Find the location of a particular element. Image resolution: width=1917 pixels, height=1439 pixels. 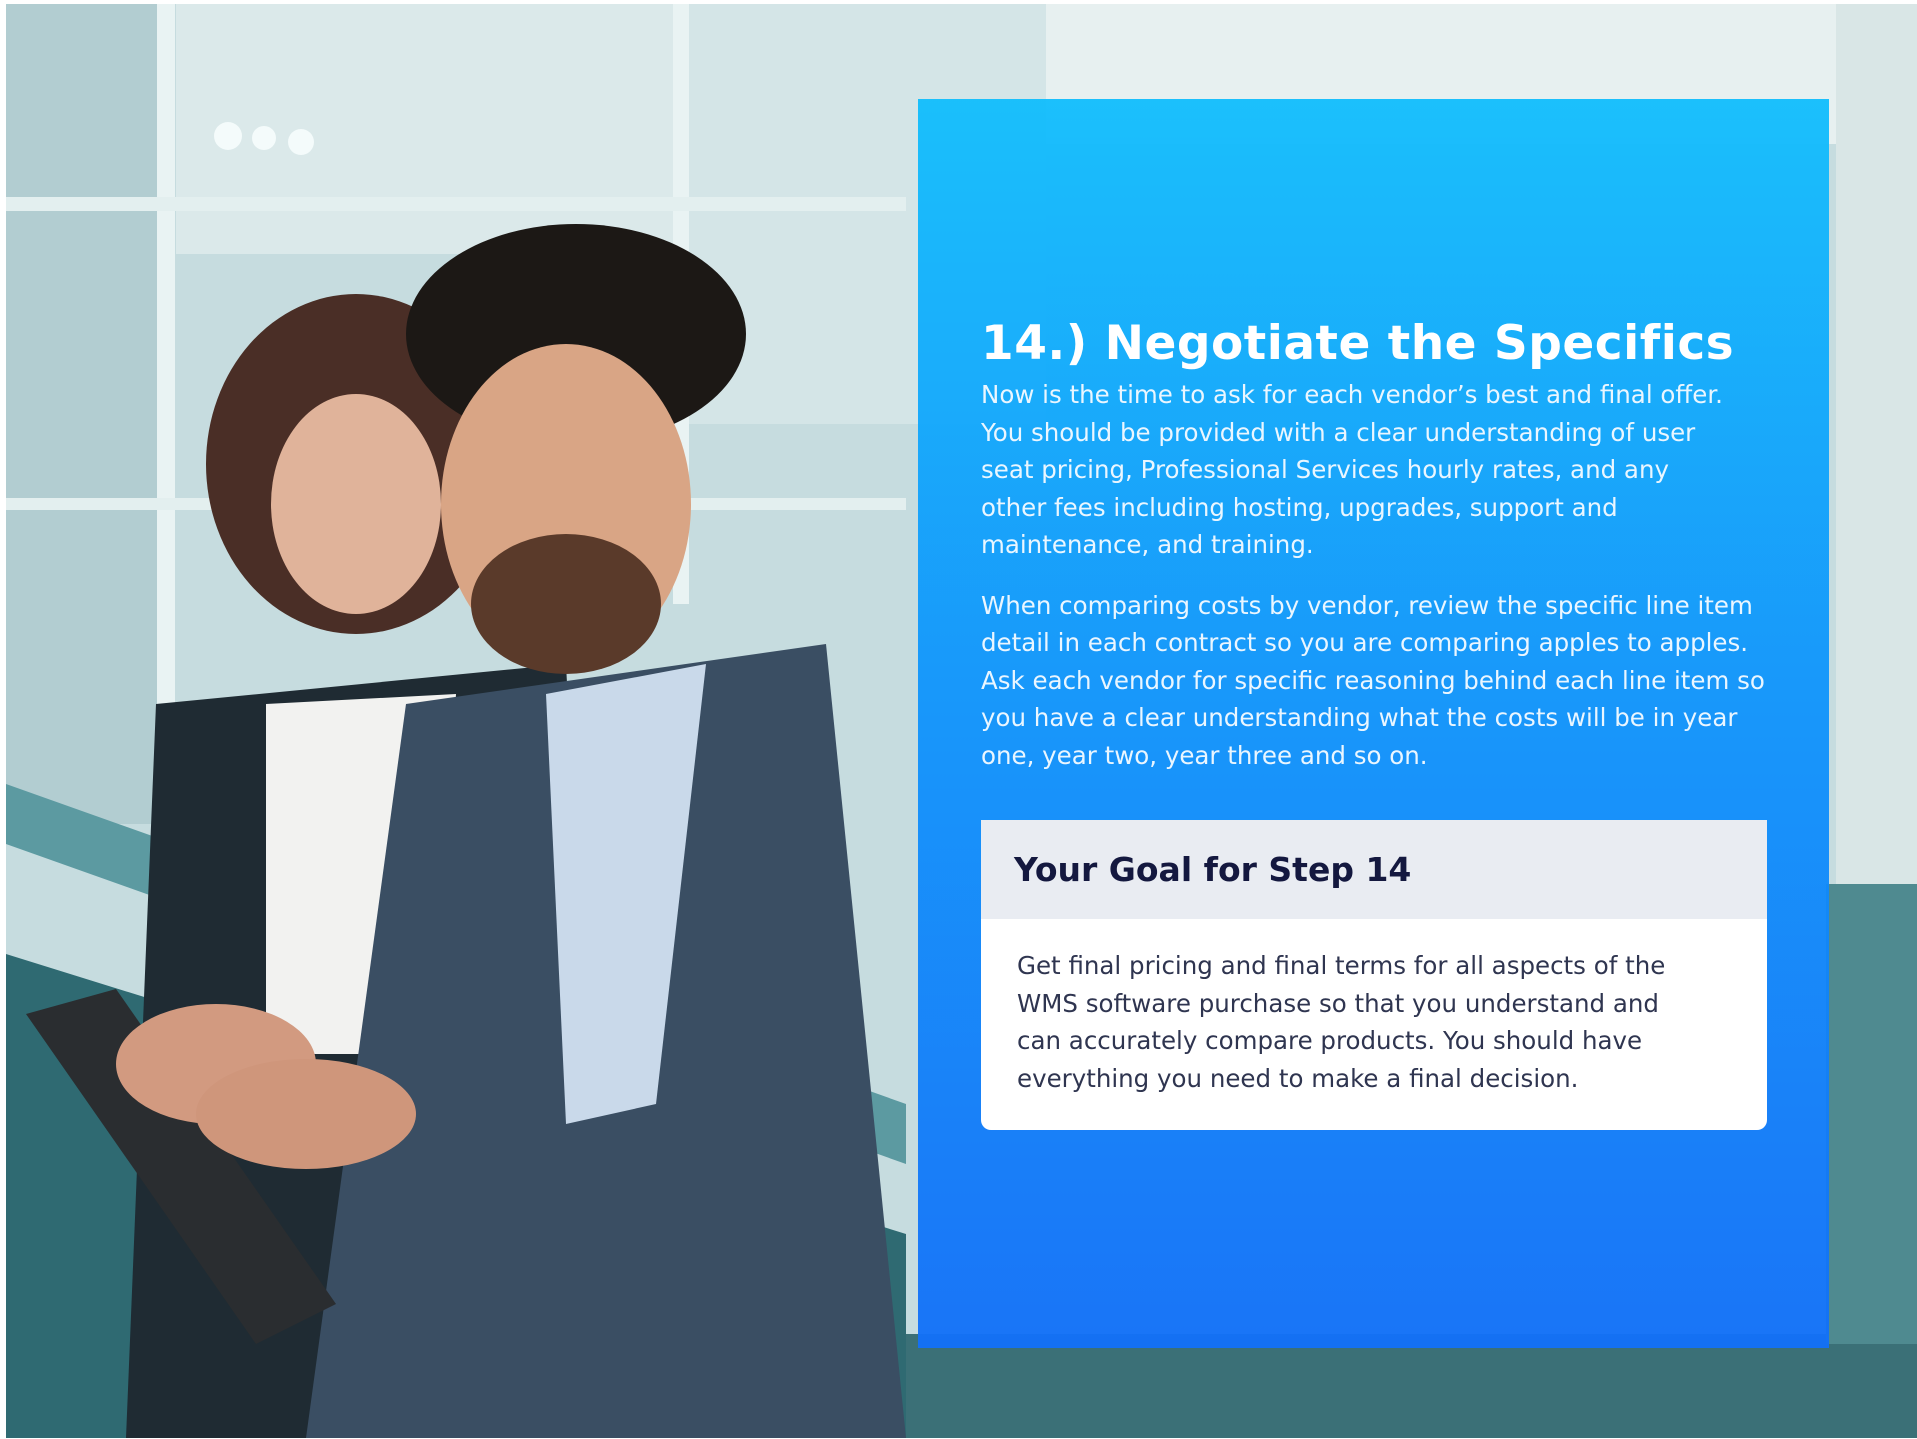

goal-header: Your Goal for Step 14 is located at coordinates (1374, 869).